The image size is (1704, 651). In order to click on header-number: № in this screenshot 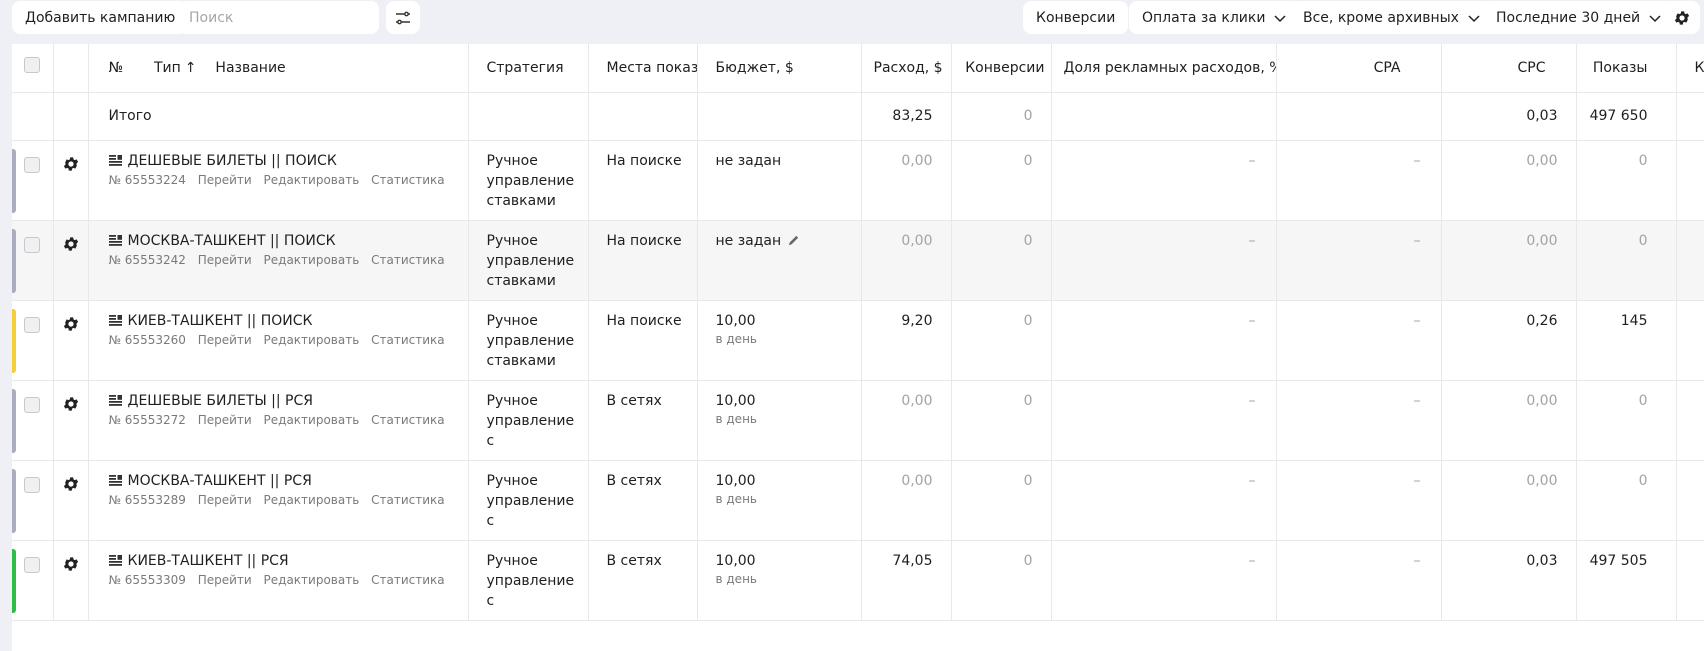, I will do `click(116, 68)`.